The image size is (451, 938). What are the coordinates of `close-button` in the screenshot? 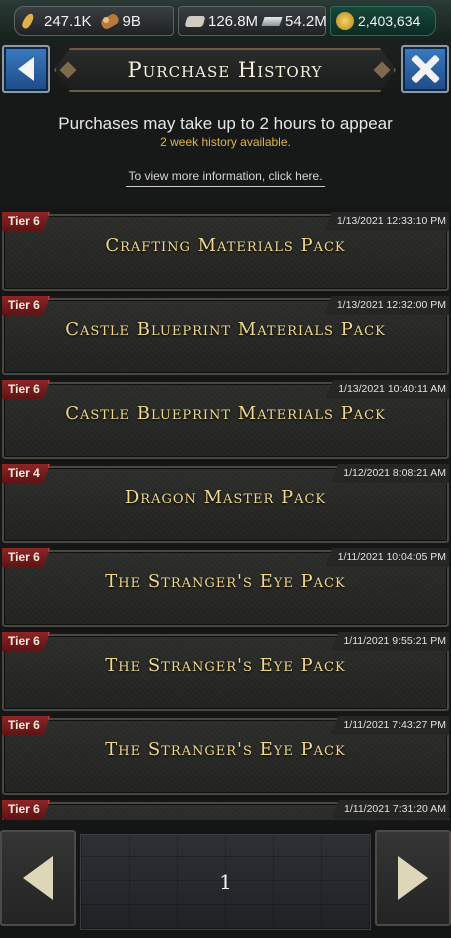 It's located at (425, 69).